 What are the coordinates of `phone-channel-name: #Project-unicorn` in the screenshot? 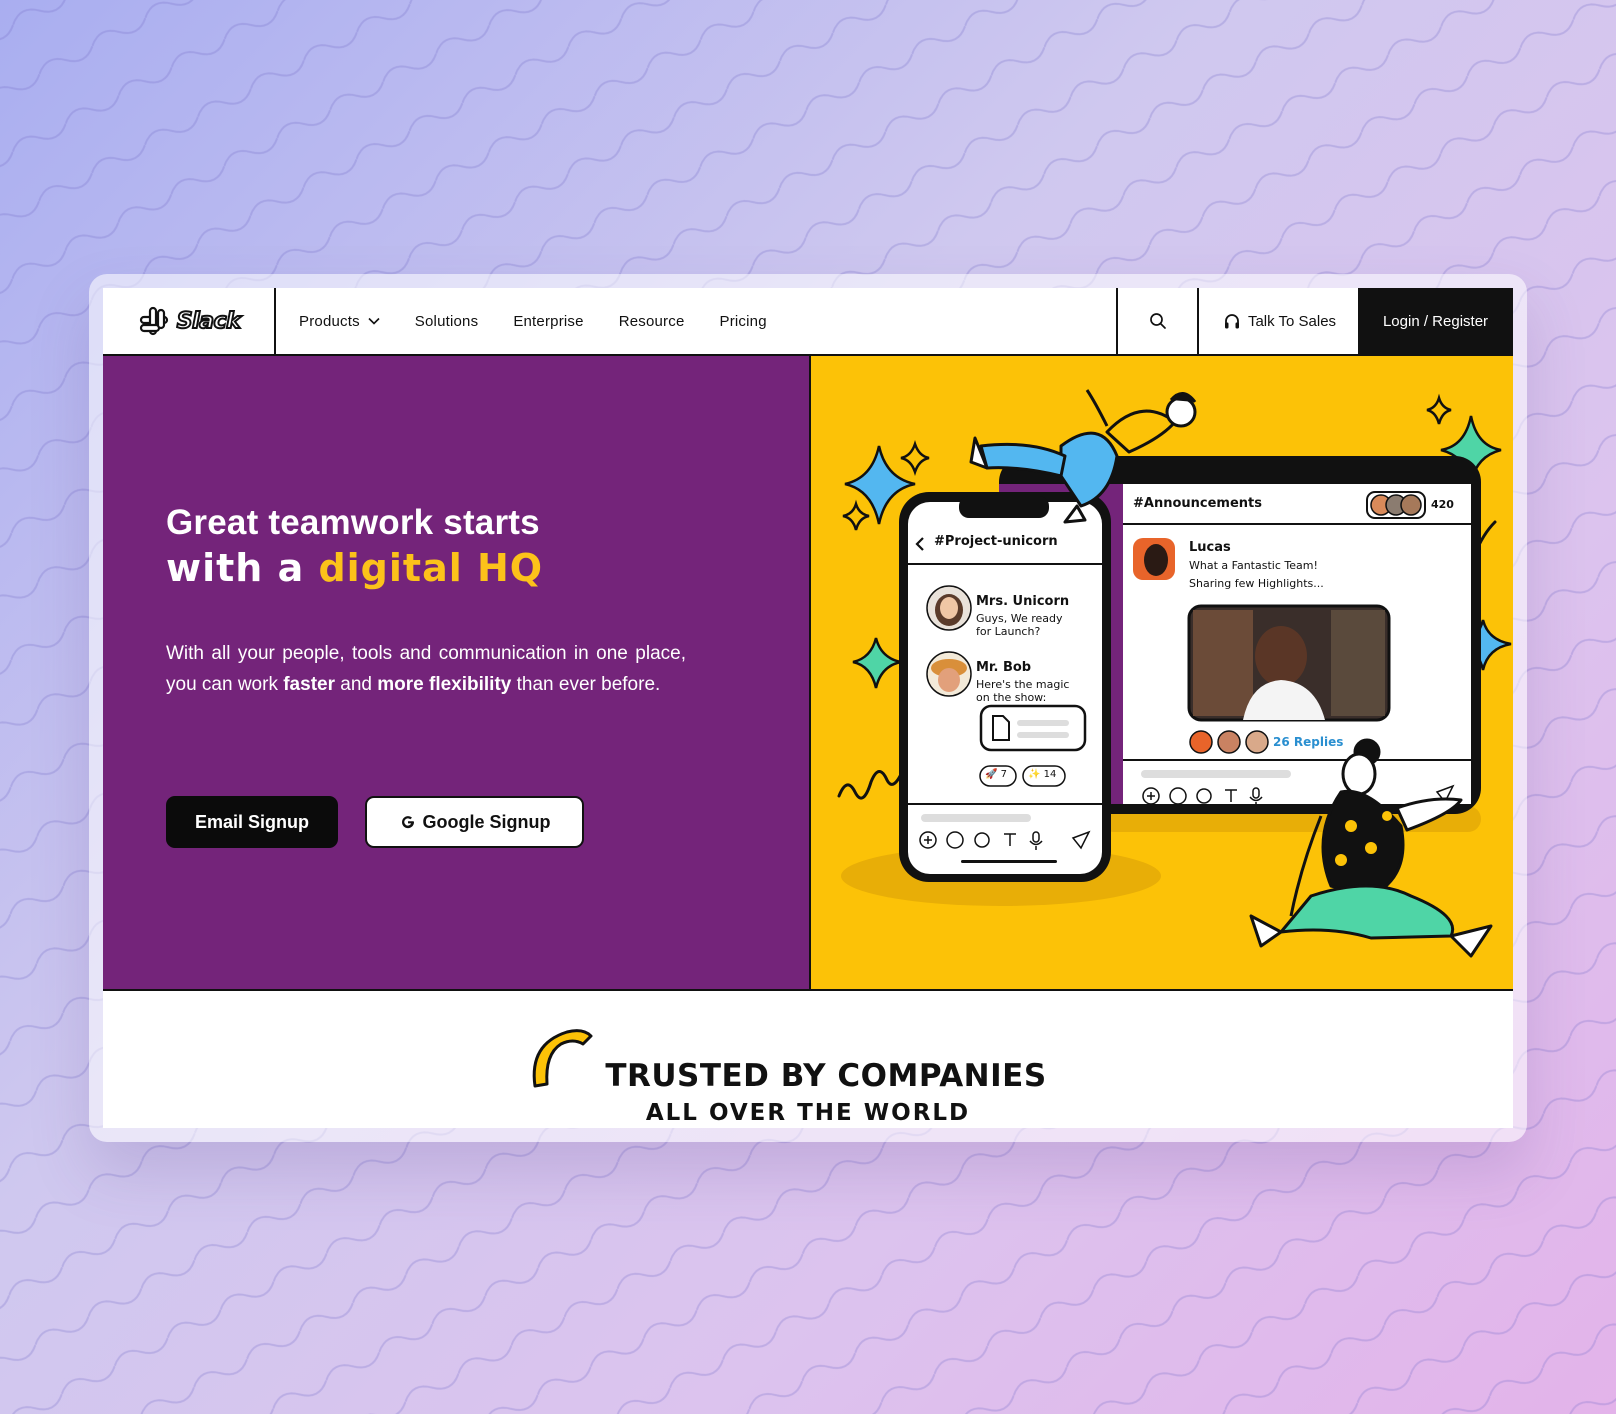 It's located at (996, 541).